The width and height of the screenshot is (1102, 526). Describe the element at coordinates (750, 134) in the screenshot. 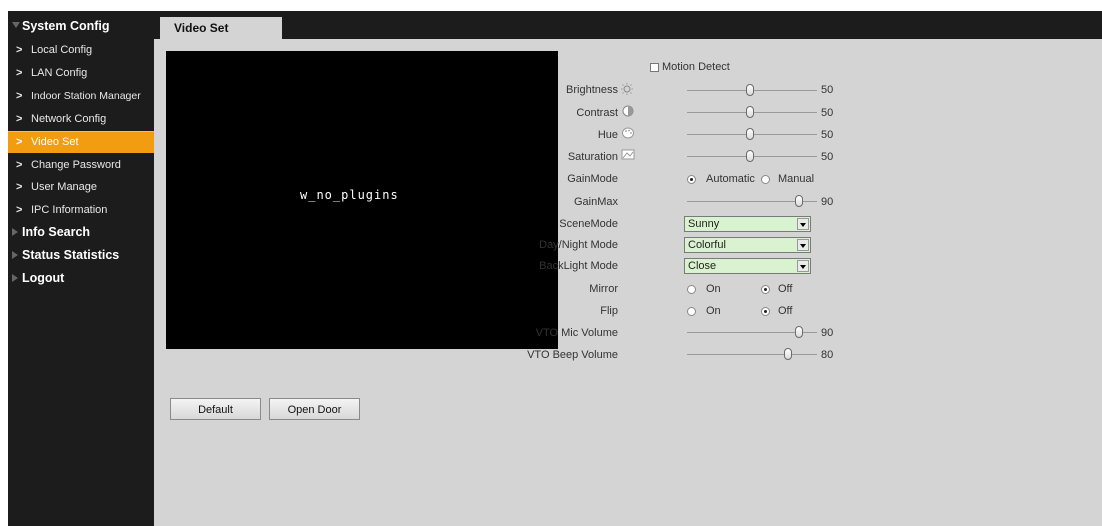

I see `hue-slider-handle` at that location.